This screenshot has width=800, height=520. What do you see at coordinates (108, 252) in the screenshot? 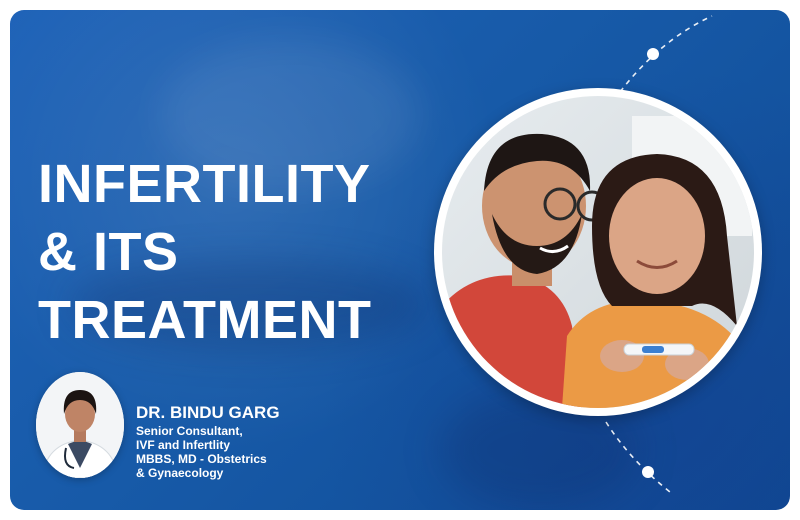
I see `title-line-2: & ITS` at bounding box center [108, 252].